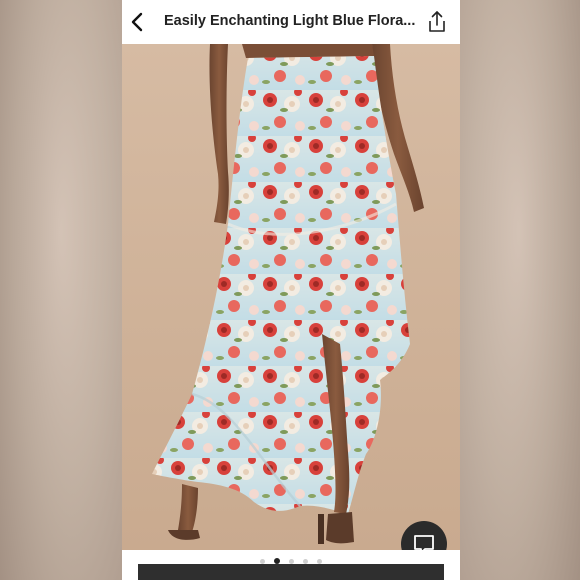 Image resolution: width=580 pixels, height=580 pixels. What do you see at coordinates (424, 542) in the screenshot?
I see `chat-bubble-icon` at bounding box center [424, 542].